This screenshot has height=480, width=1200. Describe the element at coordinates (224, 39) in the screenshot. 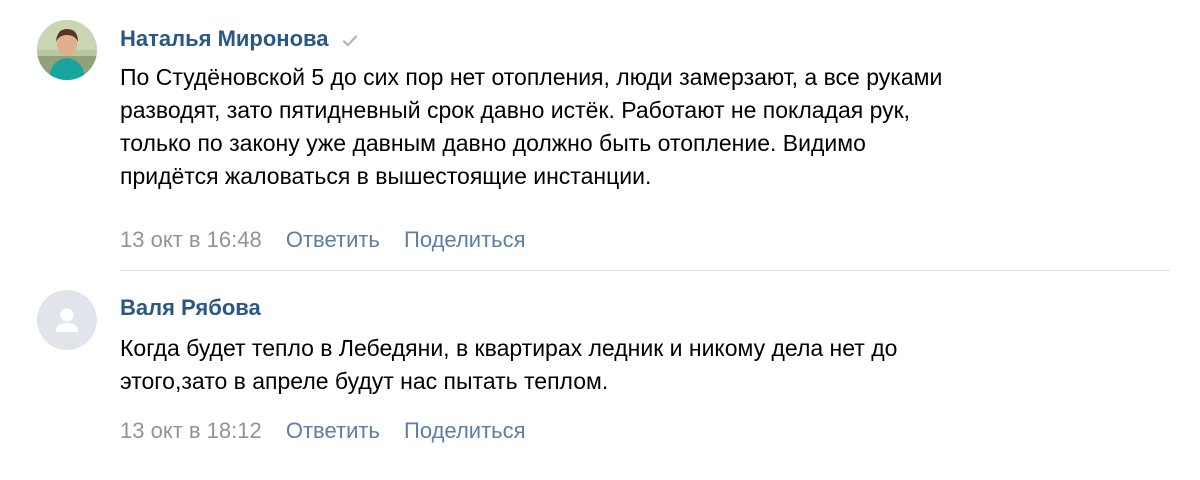

I see `author-name: Наталья Миронова` at that location.